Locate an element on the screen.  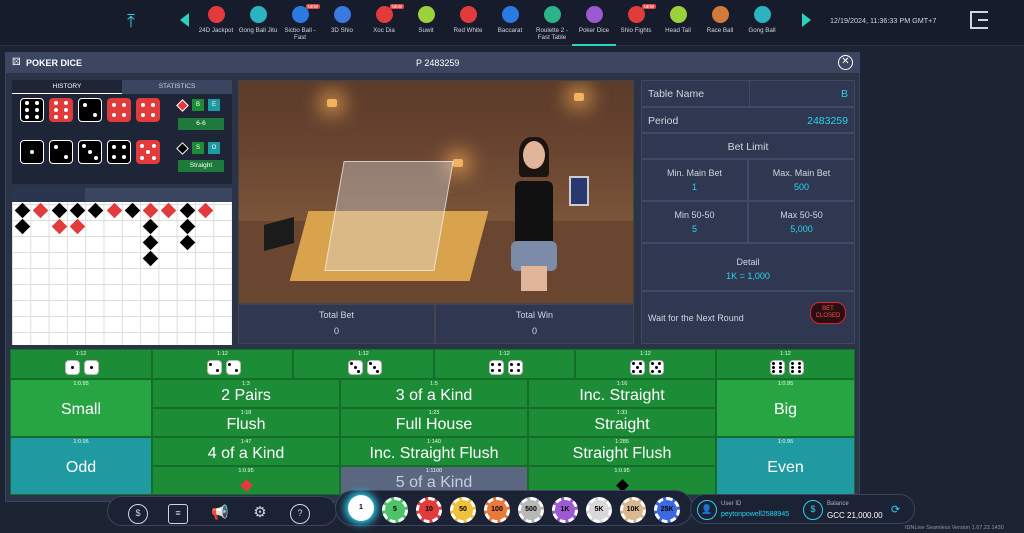
badge-odd: O is located at coordinates (214, 148).